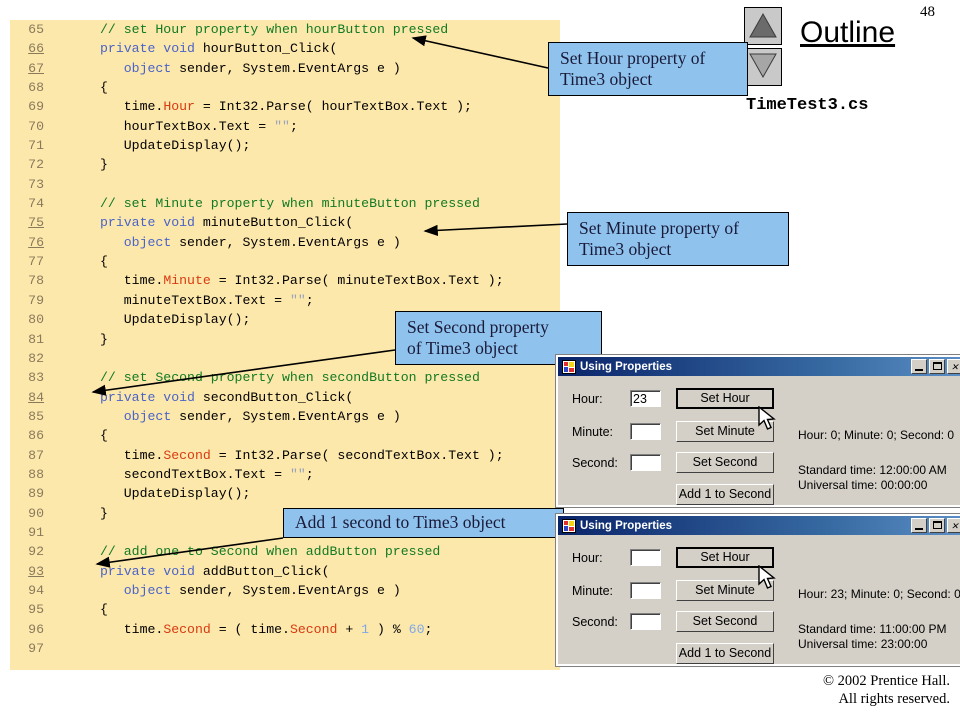  What do you see at coordinates (645, 557) in the screenshot?
I see `hour-input` at bounding box center [645, 557].